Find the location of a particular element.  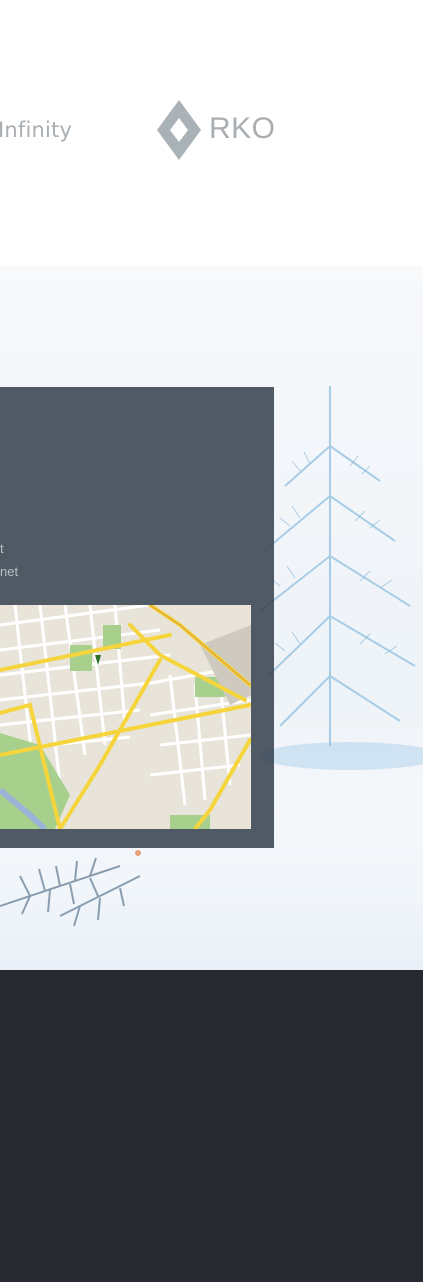

rko-diamond-icon is located at coordinates (179, 130).